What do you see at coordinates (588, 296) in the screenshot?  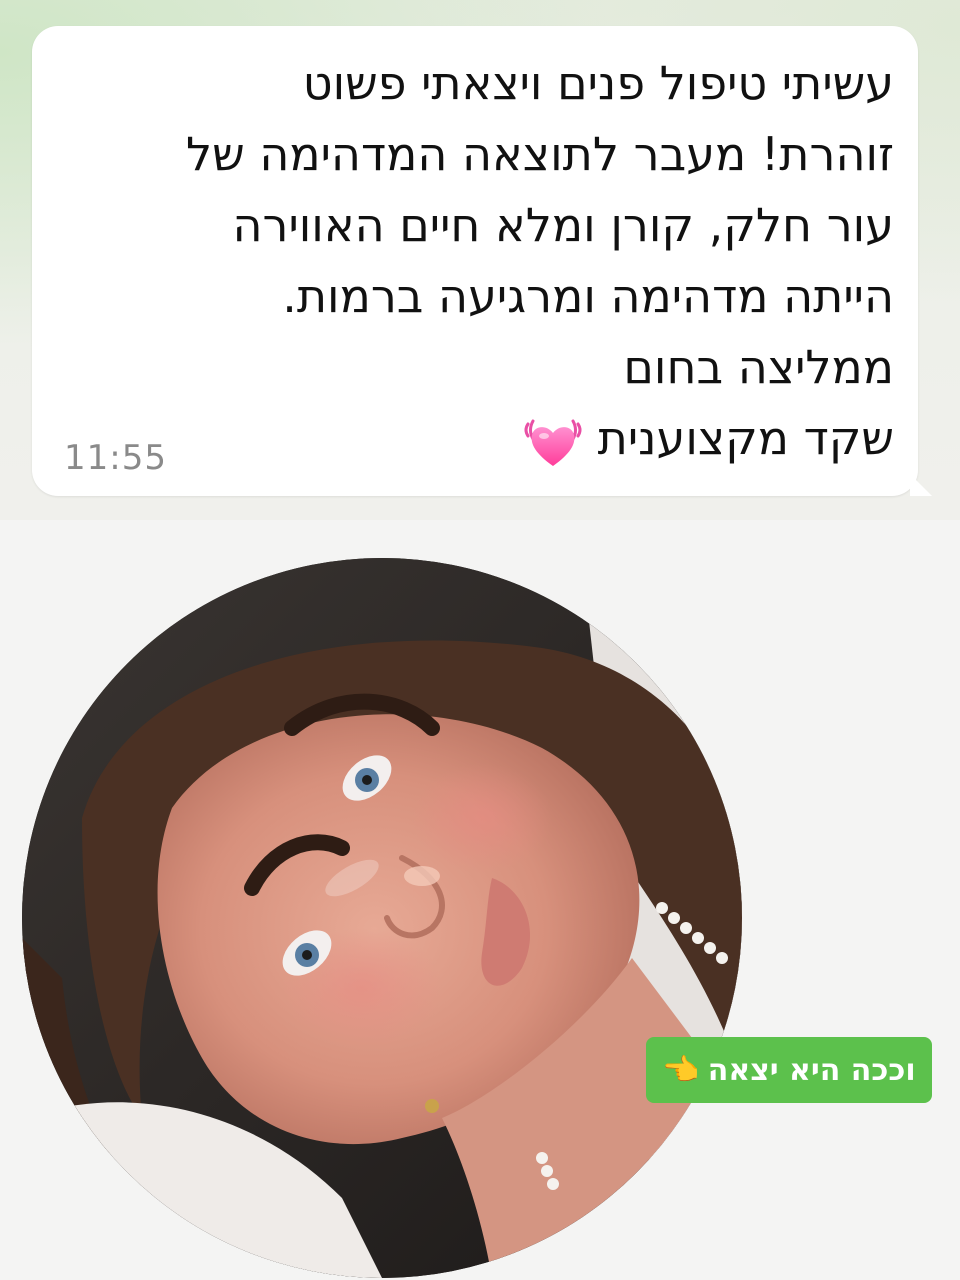 I see `message-line: הייתה מדהימה ומרגיעה ברמות.` at bounding box center [588, 296].